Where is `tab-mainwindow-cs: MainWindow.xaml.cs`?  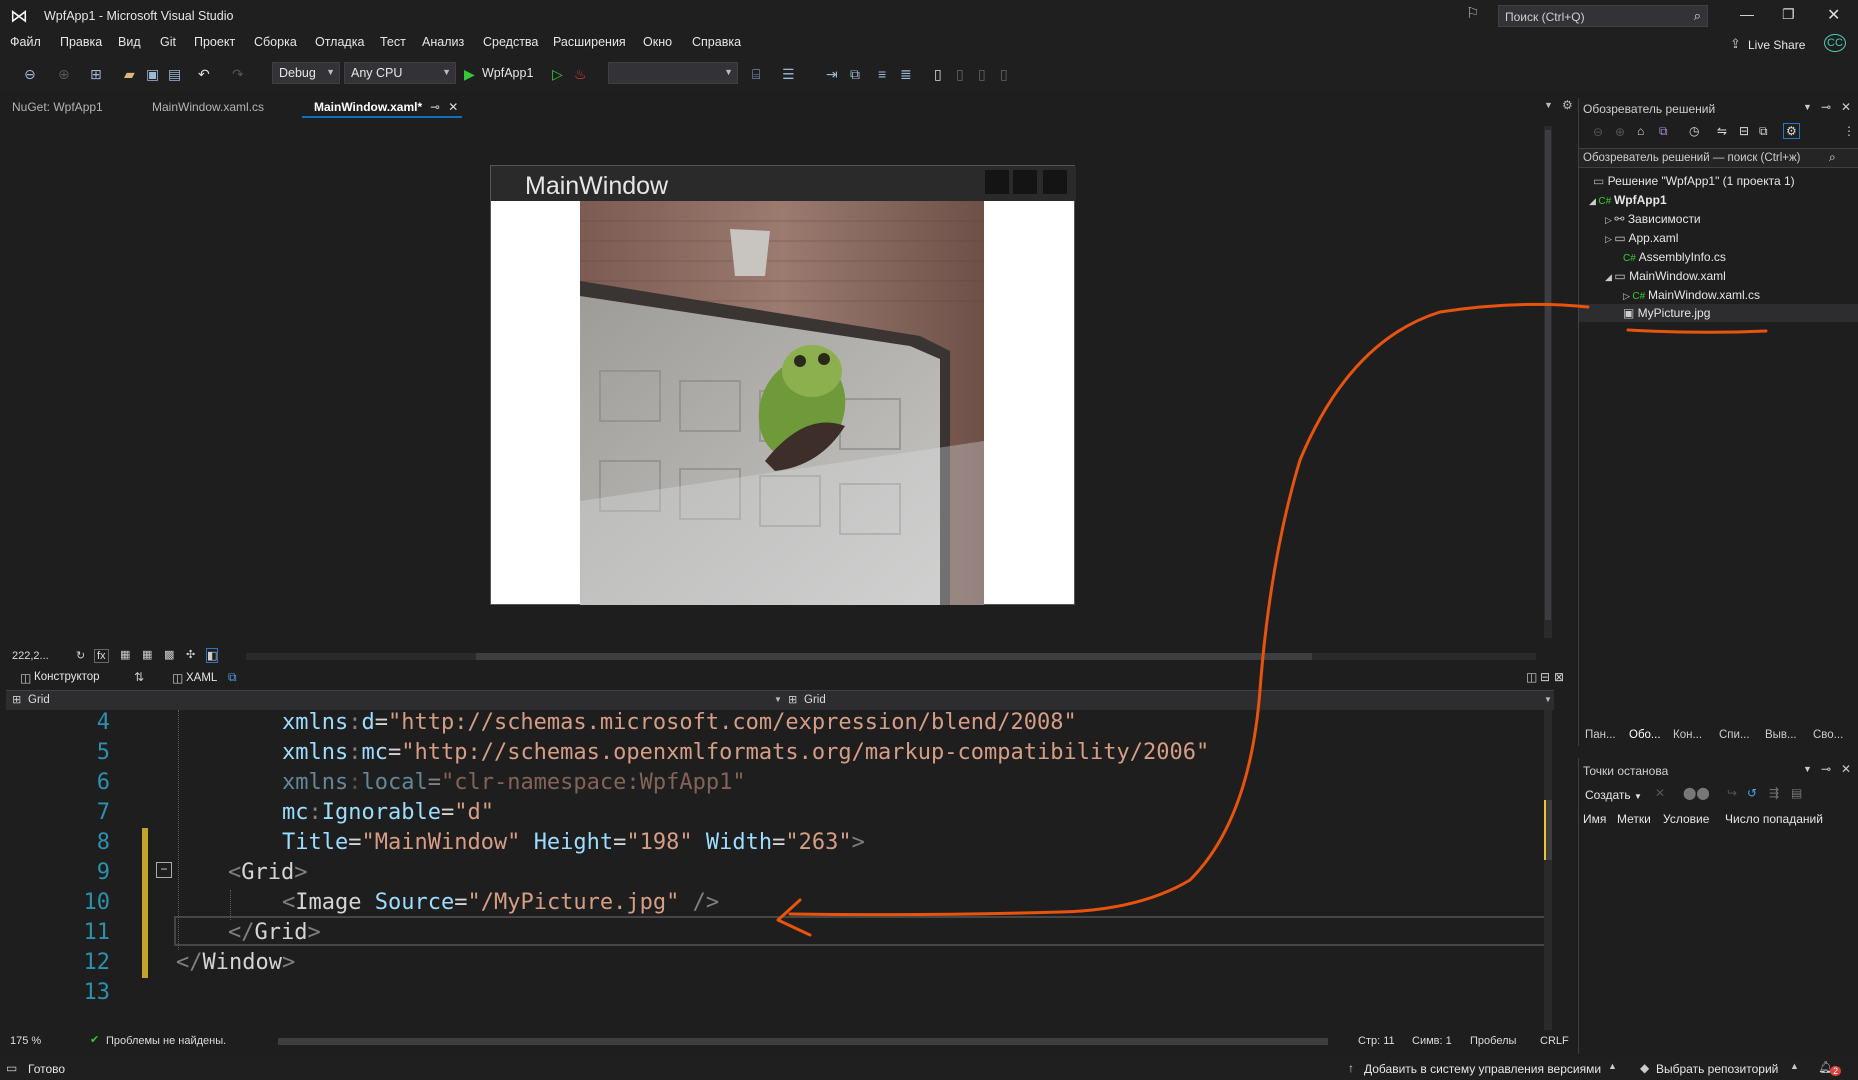 tab-mainwindow-cs: MainWindow.xaml.cs is located at coordinates (220, 108).